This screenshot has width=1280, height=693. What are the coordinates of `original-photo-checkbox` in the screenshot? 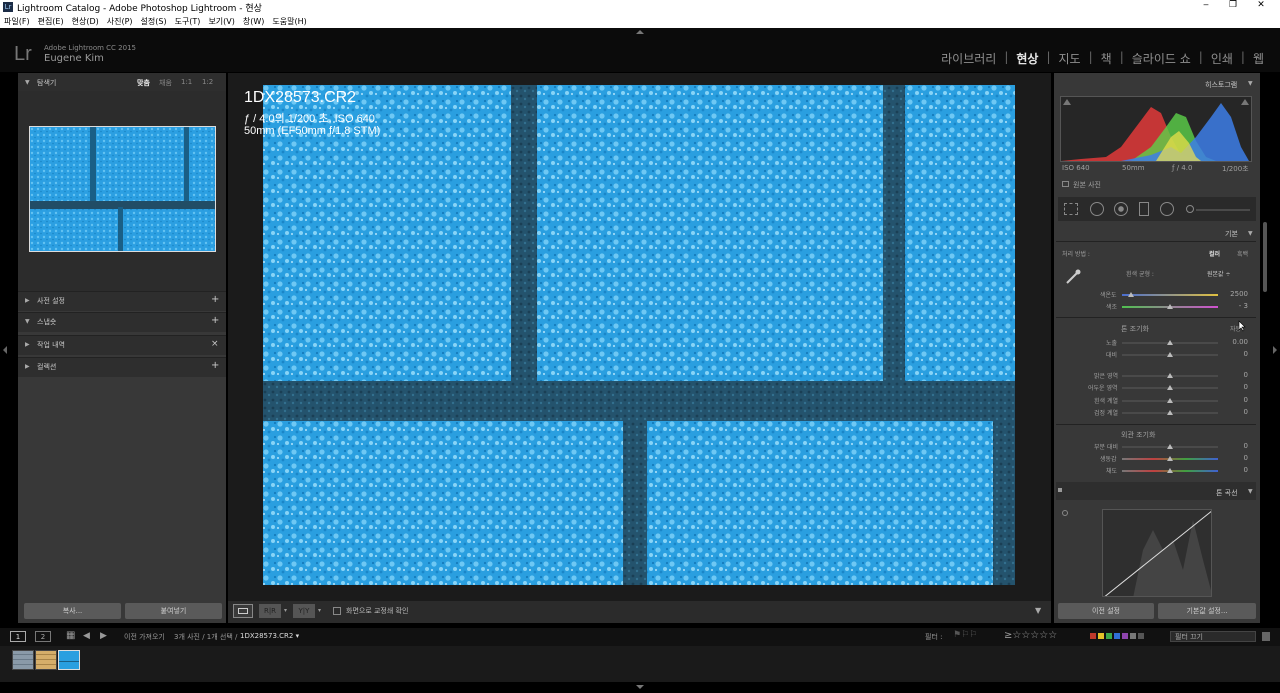 It's located at (1065, 184).